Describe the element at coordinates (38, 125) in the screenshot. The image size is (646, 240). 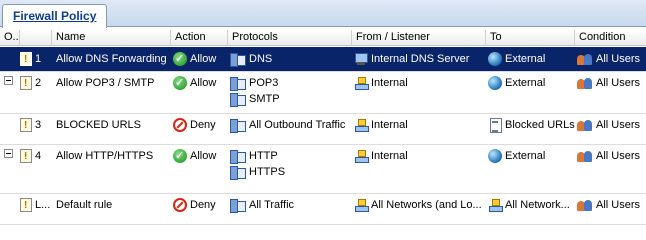
I see `rule-order-number: 3` at that location.